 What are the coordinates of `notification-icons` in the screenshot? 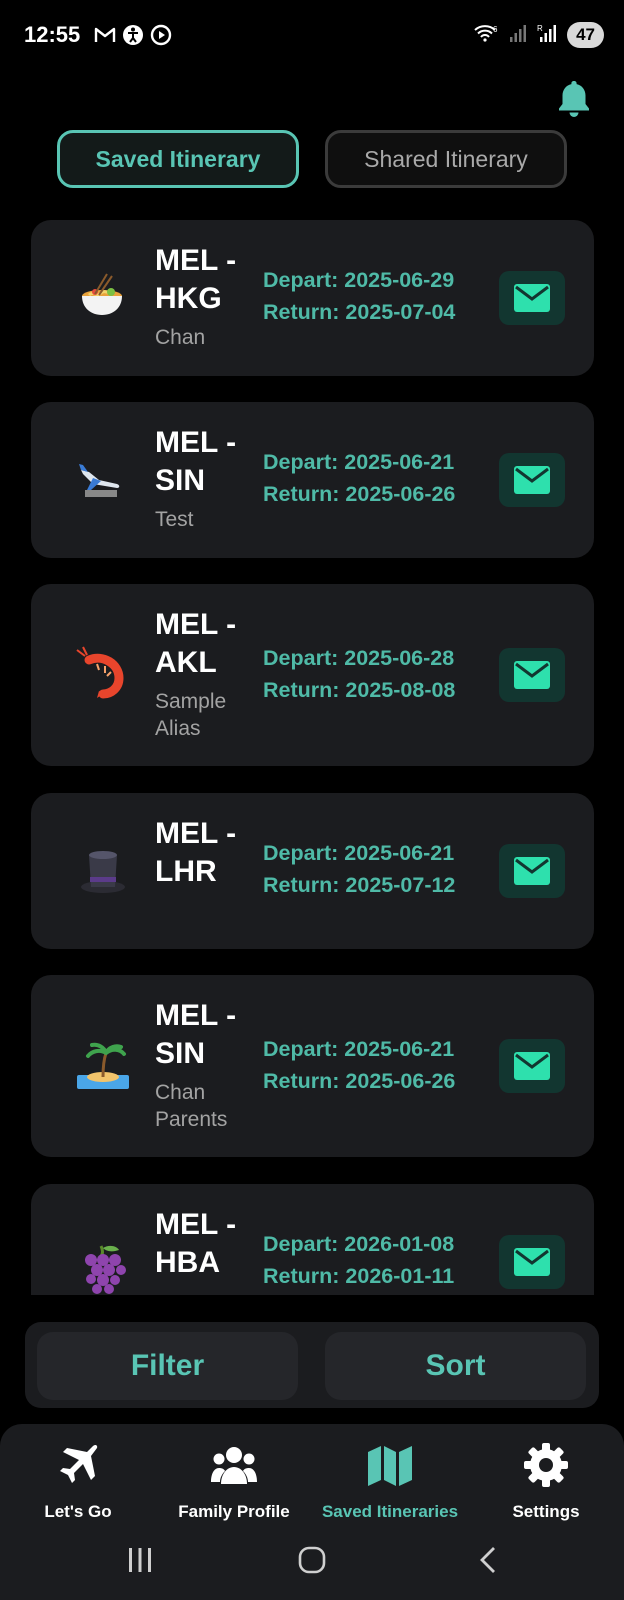 It's located at (133, 35).